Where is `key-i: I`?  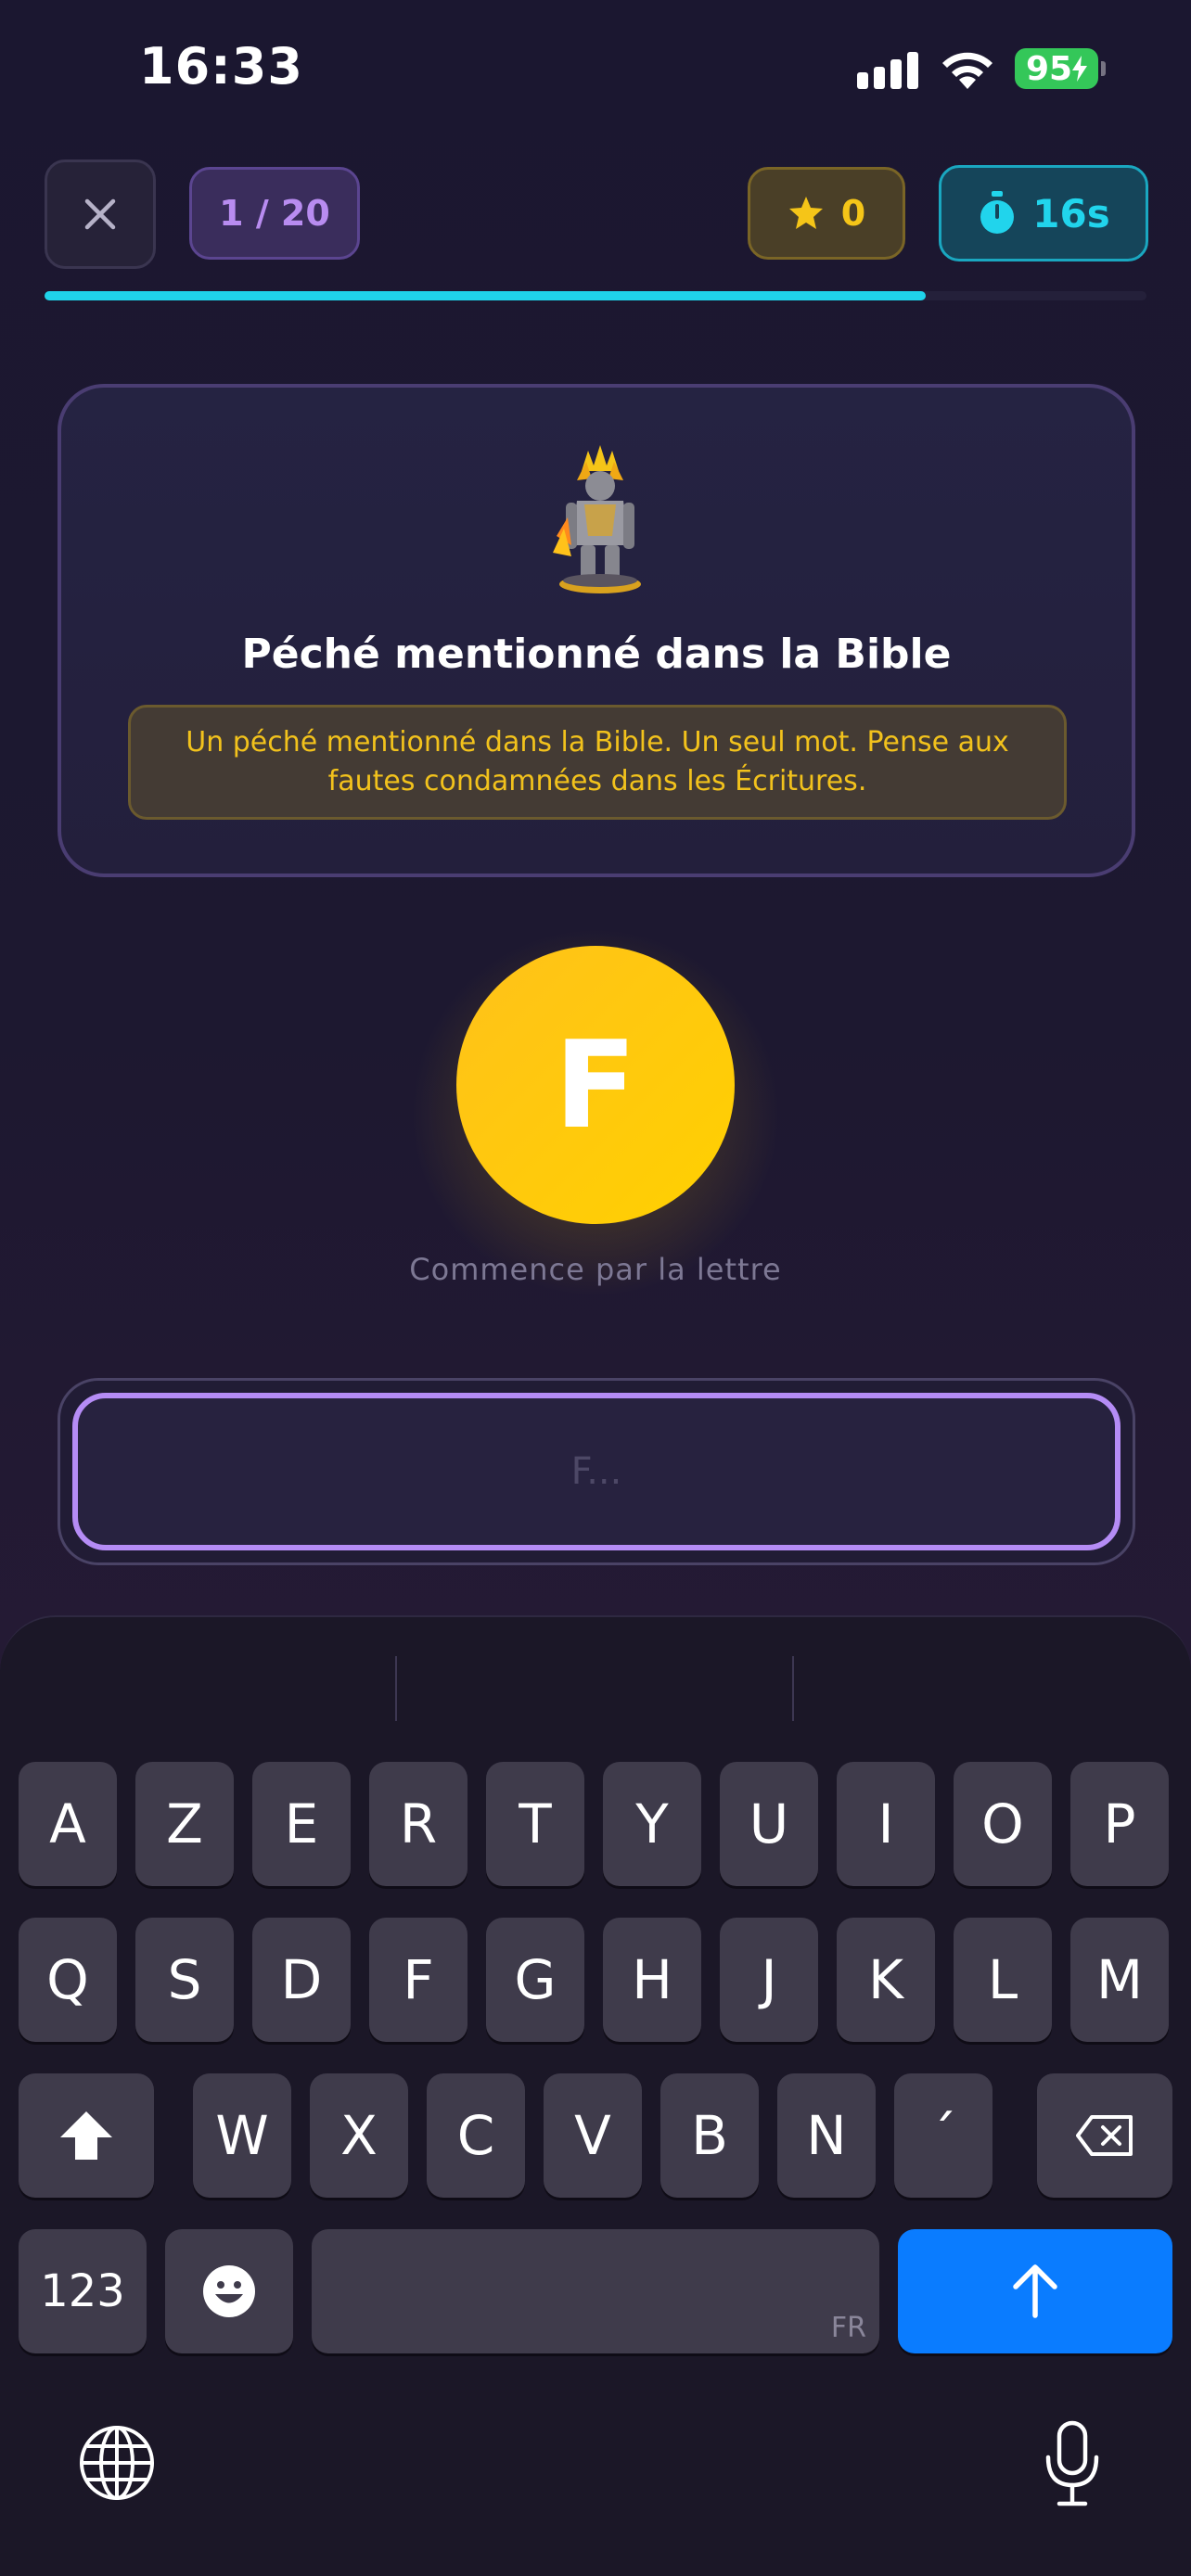
key-i: I is located at coordinates (886, 1824).